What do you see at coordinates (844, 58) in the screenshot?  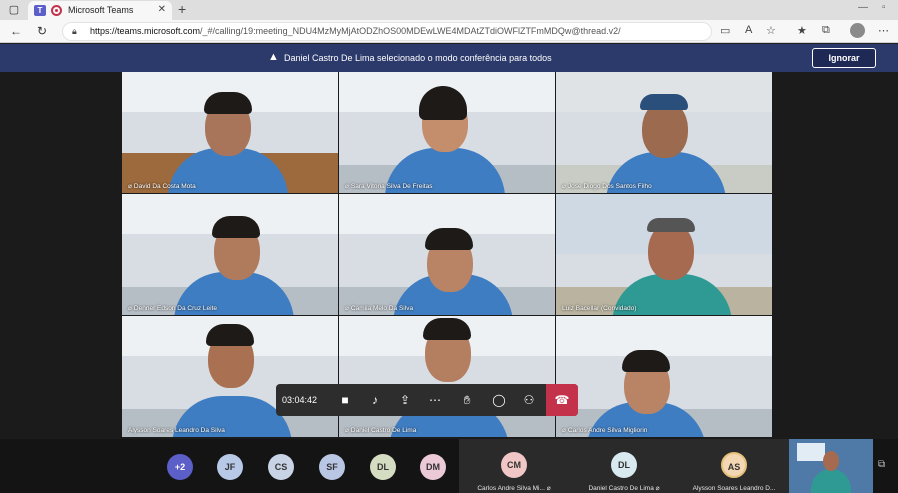 I see `ignore-button: Ignorar` at bounding box center [844, 58].